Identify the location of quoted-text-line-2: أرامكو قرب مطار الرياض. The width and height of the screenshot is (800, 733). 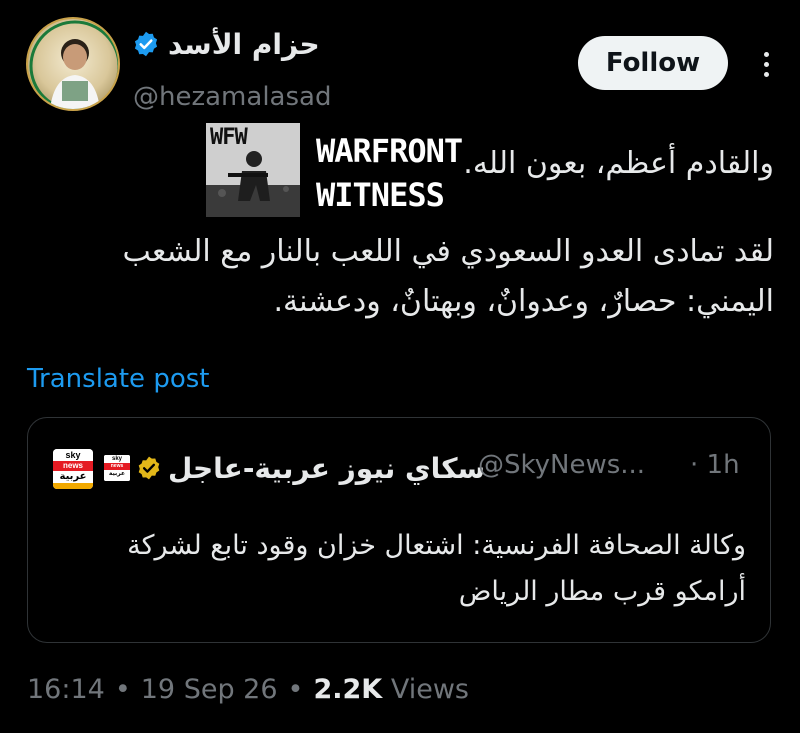
(602, 591).